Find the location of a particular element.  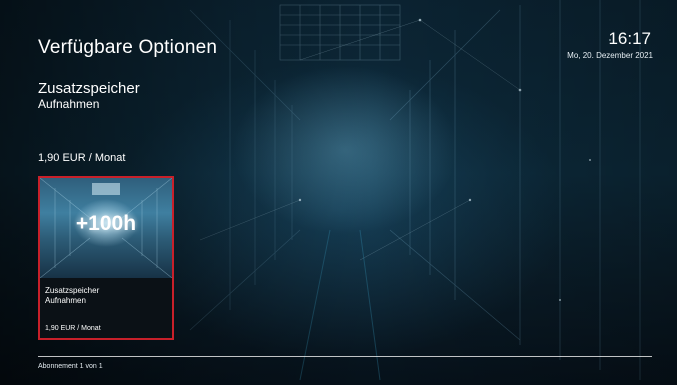

tile-price: 1,90 EUR / Monat is located at coordinates (73, 328).